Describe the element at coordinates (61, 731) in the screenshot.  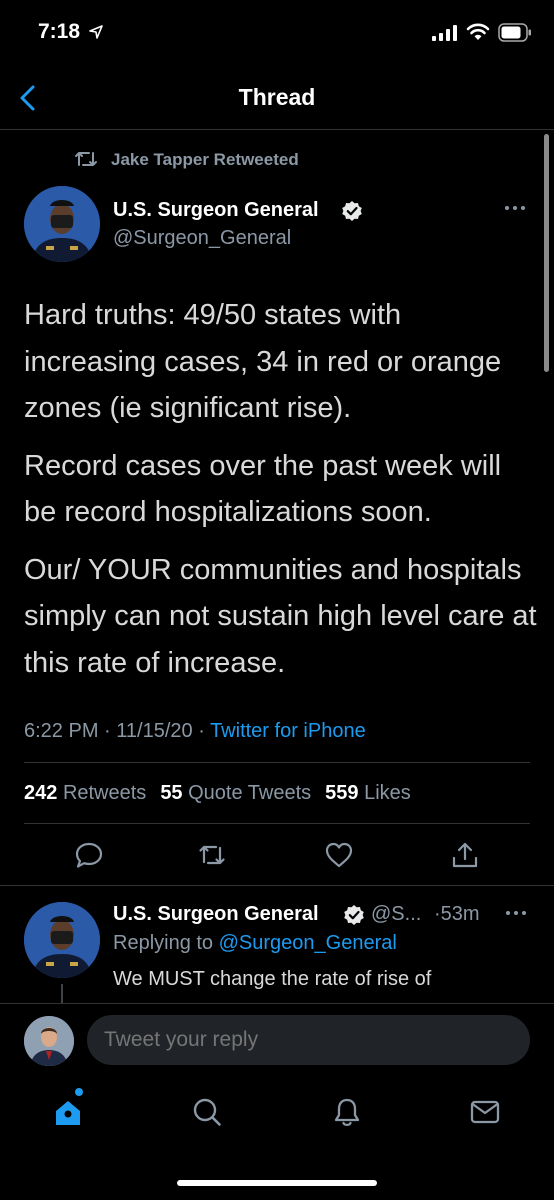
I see `tweet-time: 6:22 PM` at that location.